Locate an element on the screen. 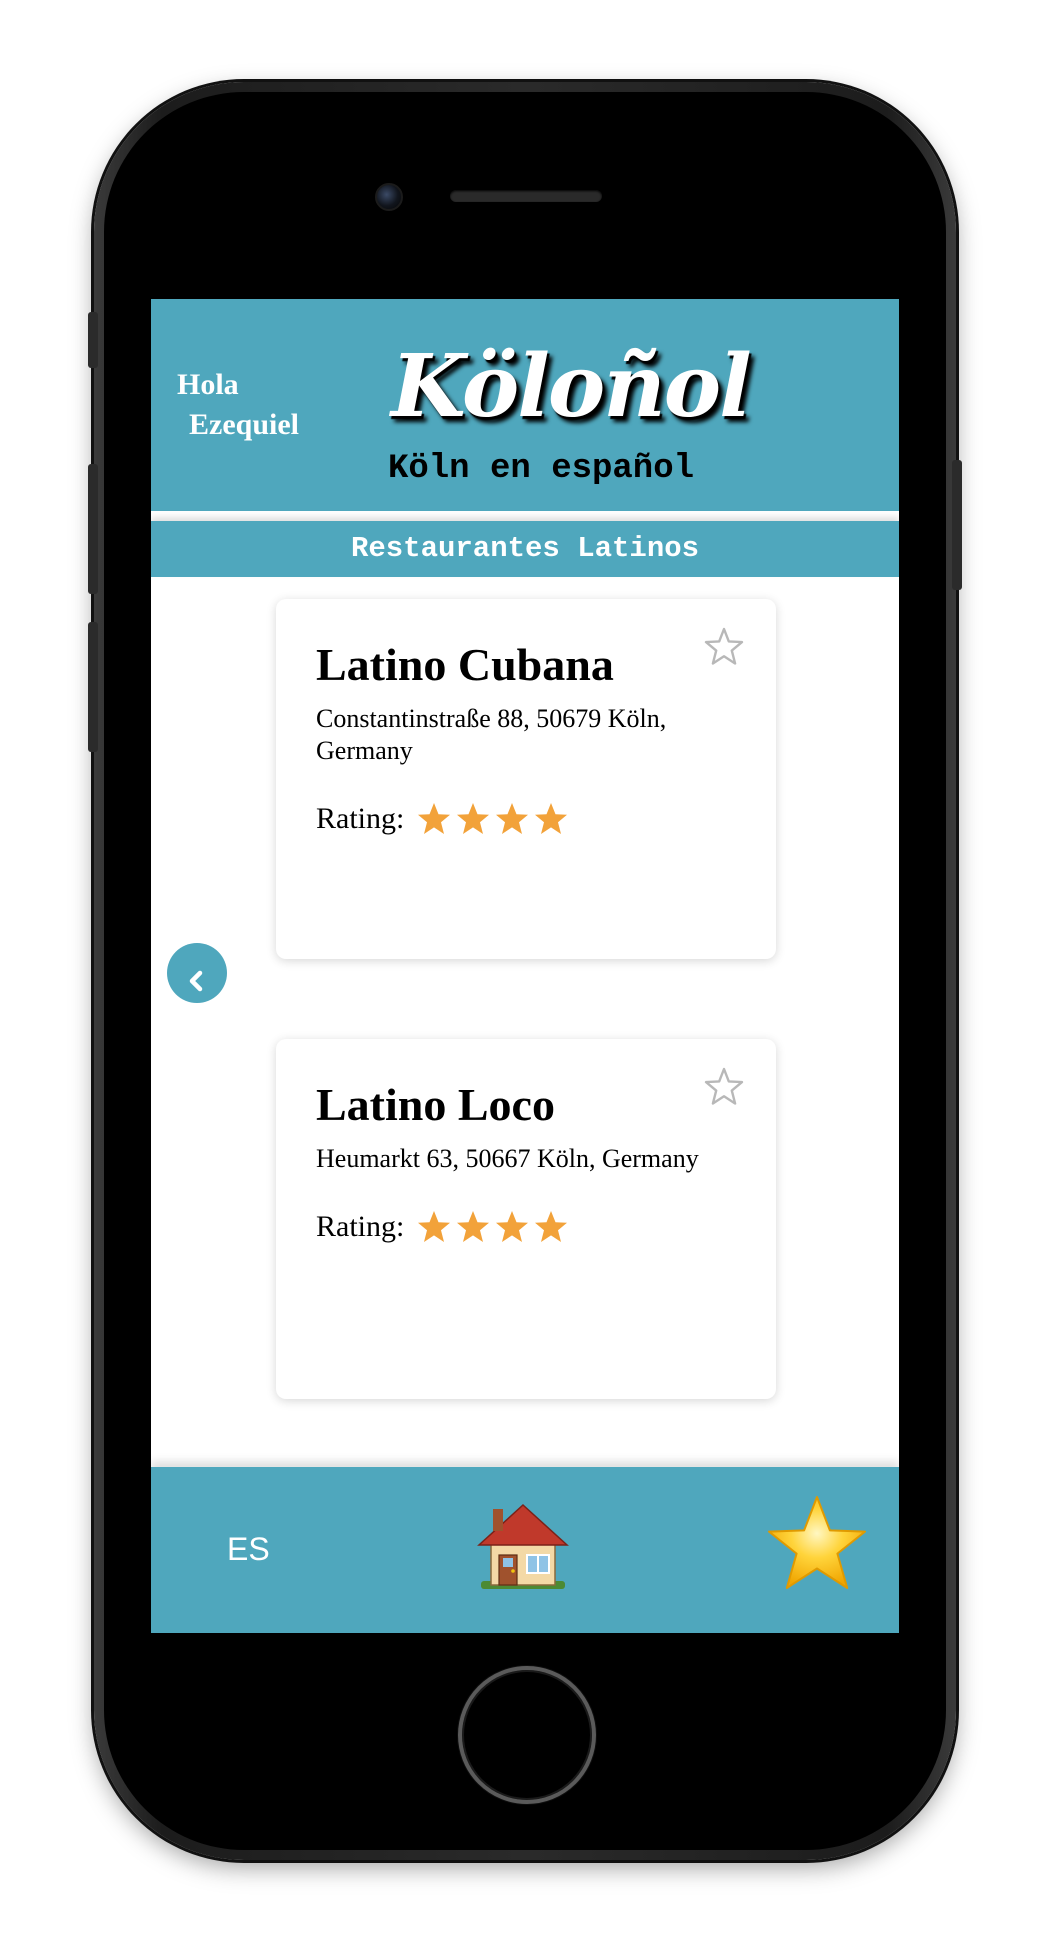 This screenshot has width=1050, height=1934. mute-switch is located at coordinates (93, 340).